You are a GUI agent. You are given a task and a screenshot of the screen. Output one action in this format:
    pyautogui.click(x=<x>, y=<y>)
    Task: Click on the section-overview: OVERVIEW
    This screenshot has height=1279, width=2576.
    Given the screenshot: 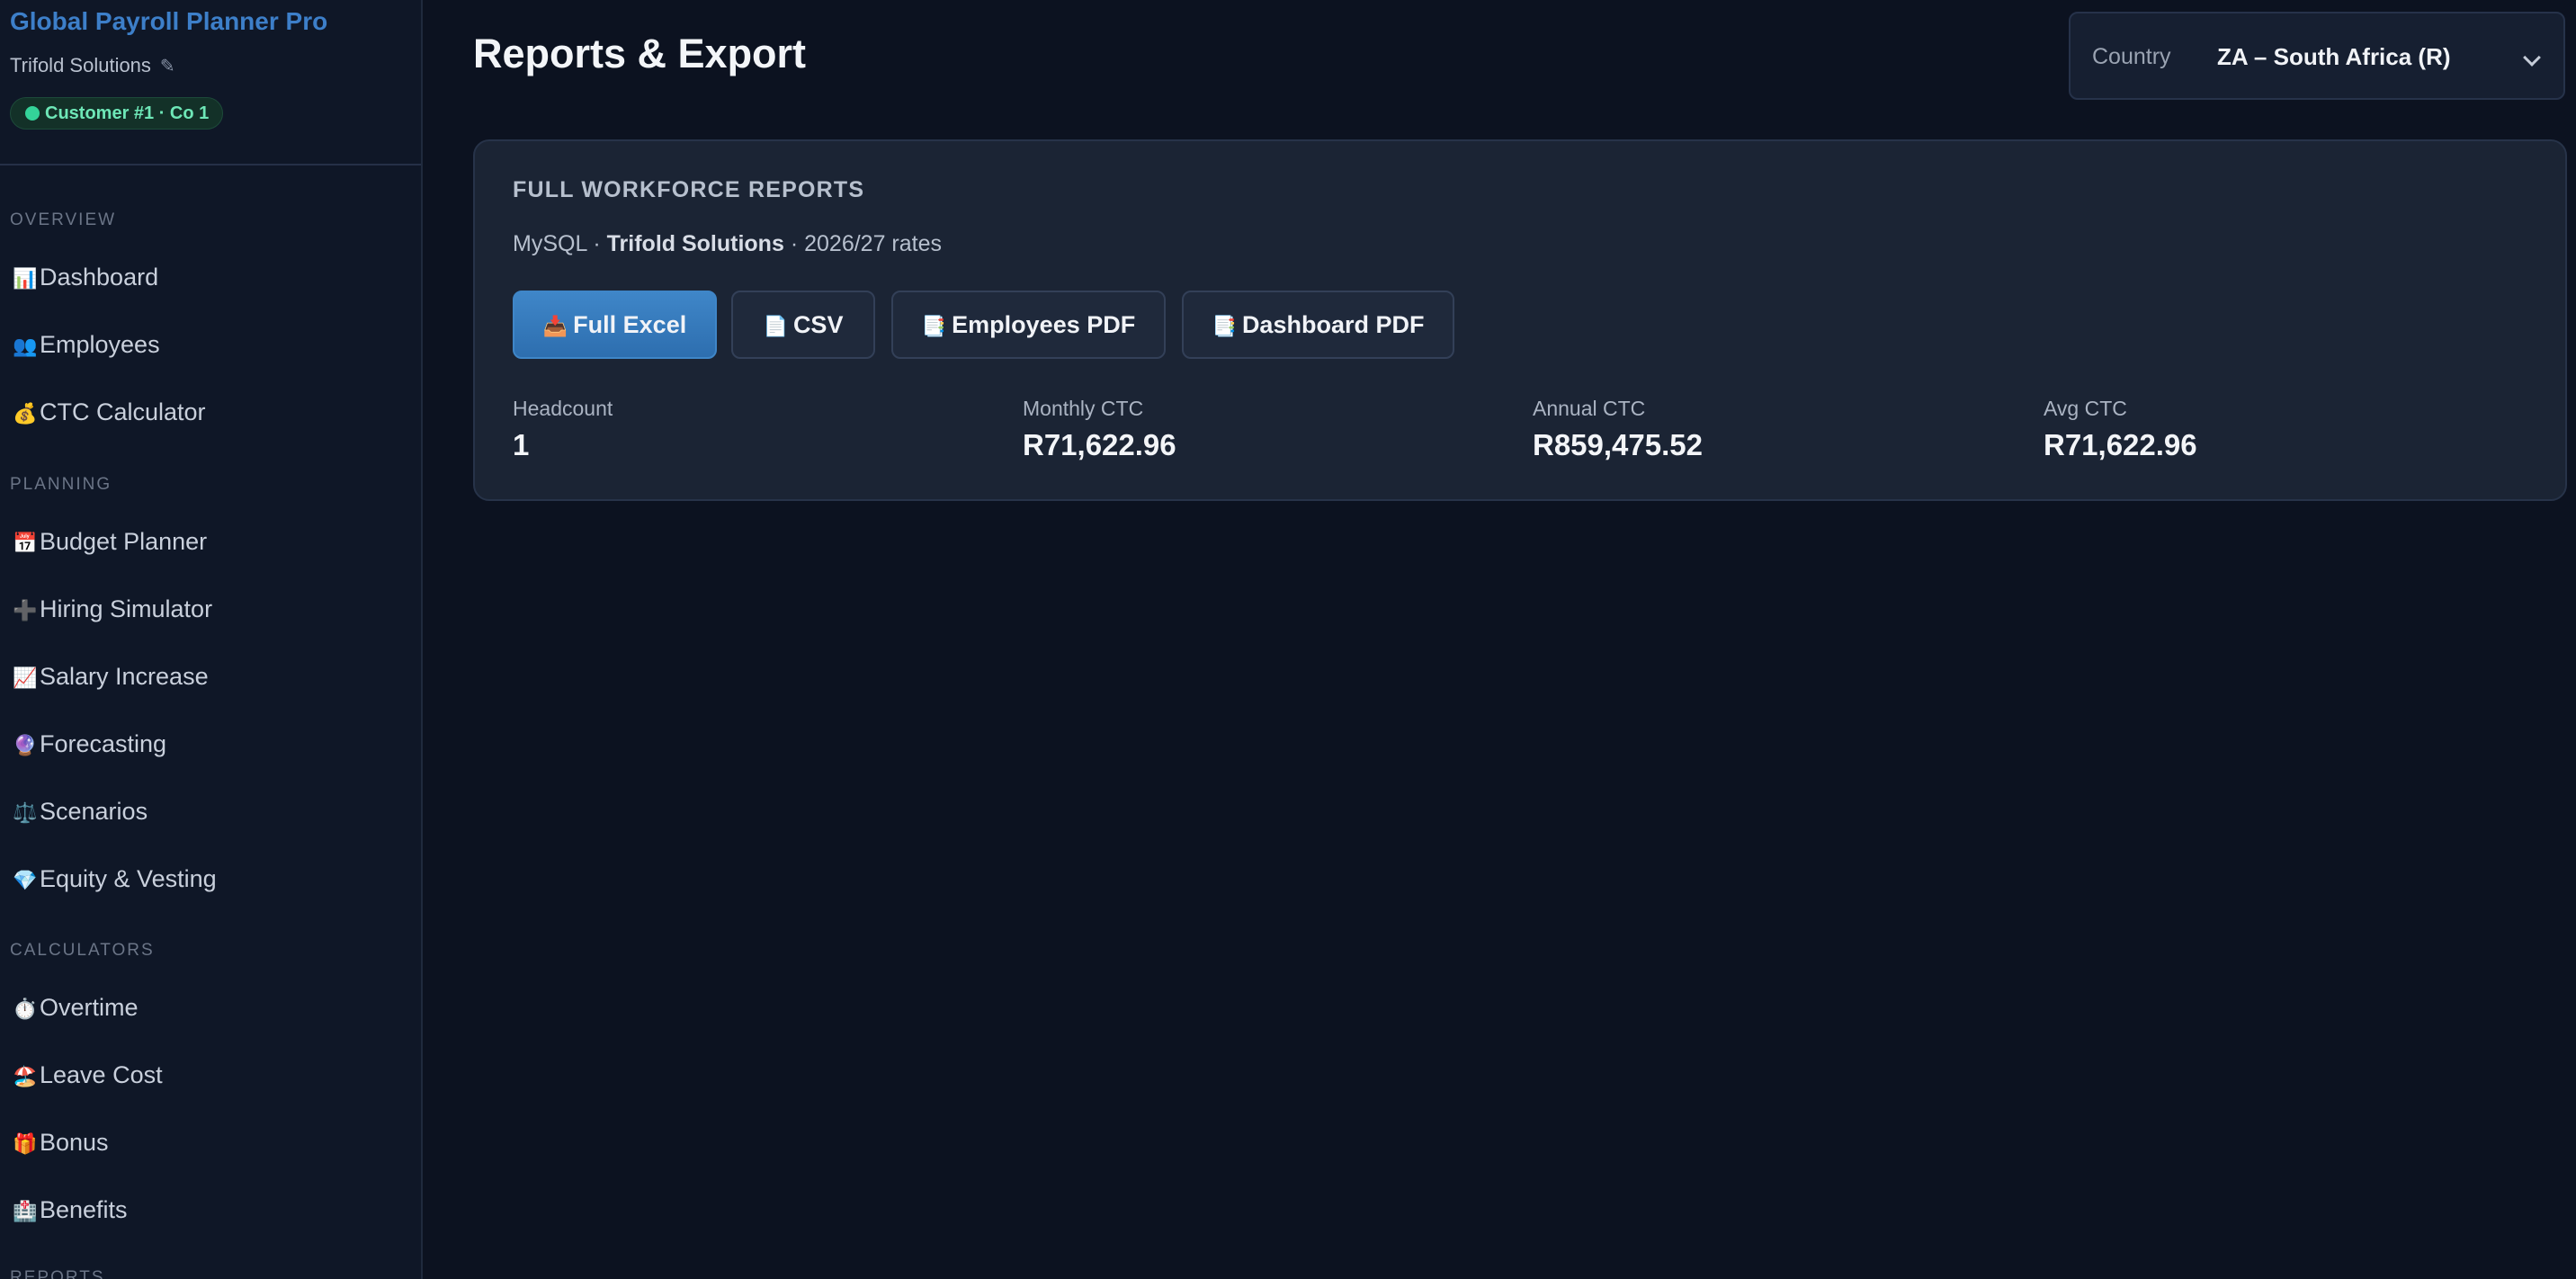 What is the action you would take?
    pyautogui.click(x=63, y=219)
    